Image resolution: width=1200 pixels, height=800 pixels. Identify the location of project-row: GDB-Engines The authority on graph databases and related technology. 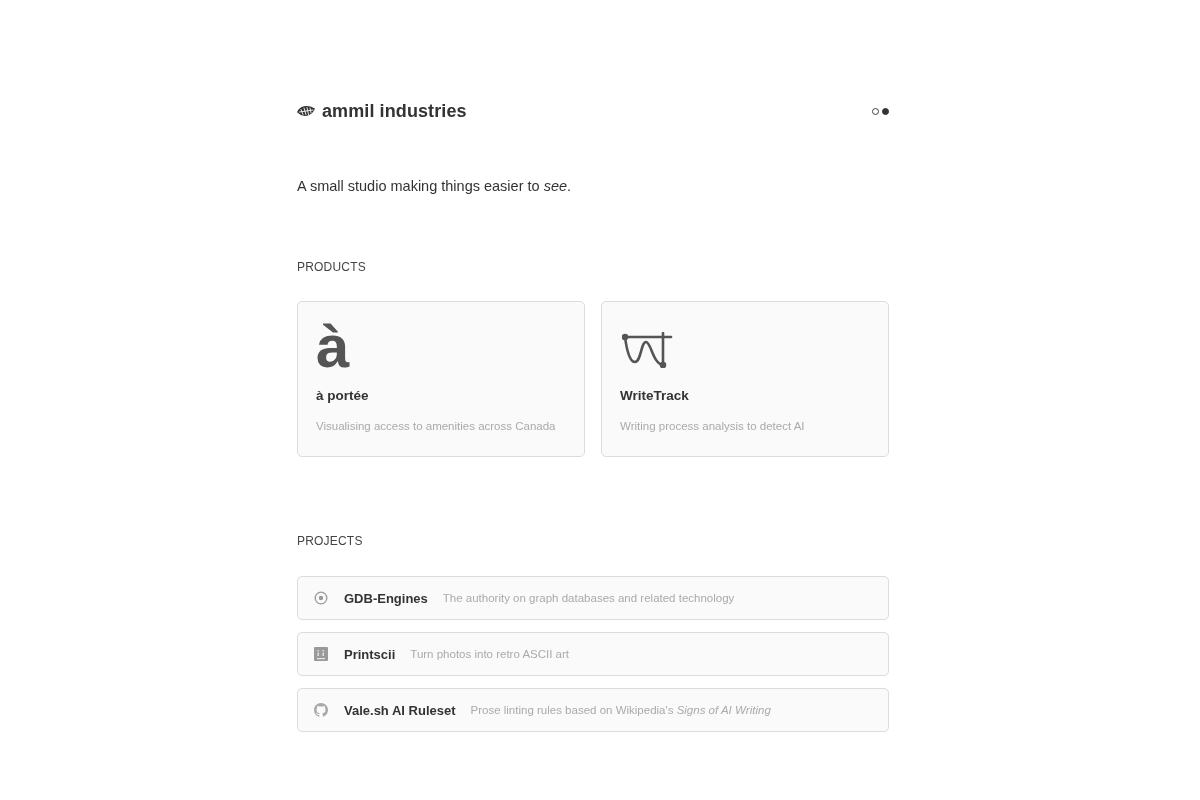
(593, 598).